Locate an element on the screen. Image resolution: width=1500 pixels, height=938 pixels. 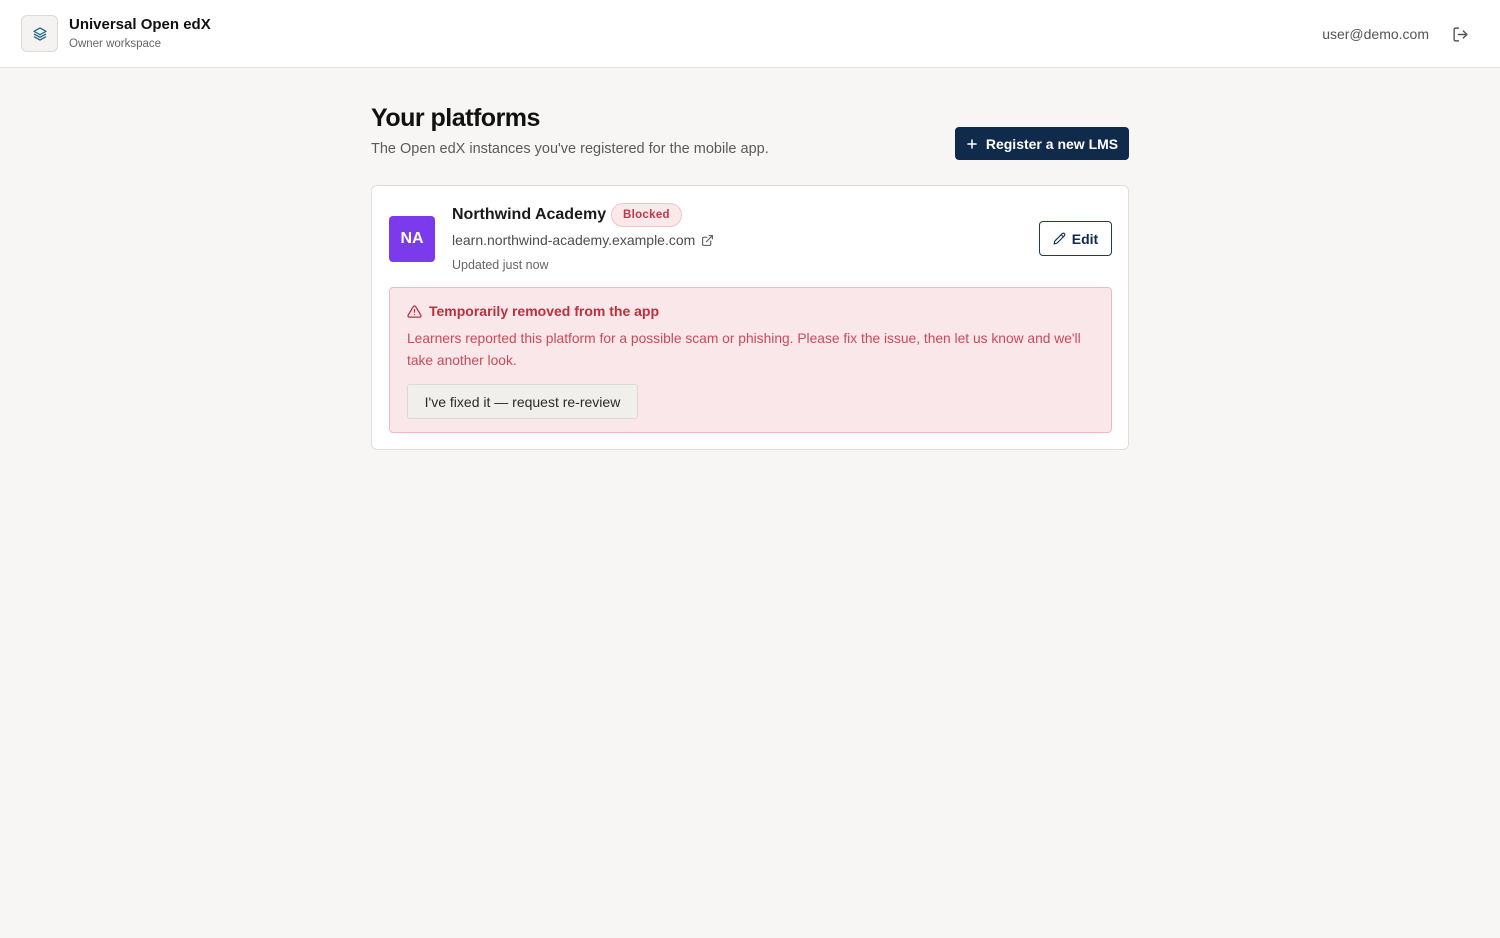
app-title: Universal Open edX is located at coordinates (140, 24).